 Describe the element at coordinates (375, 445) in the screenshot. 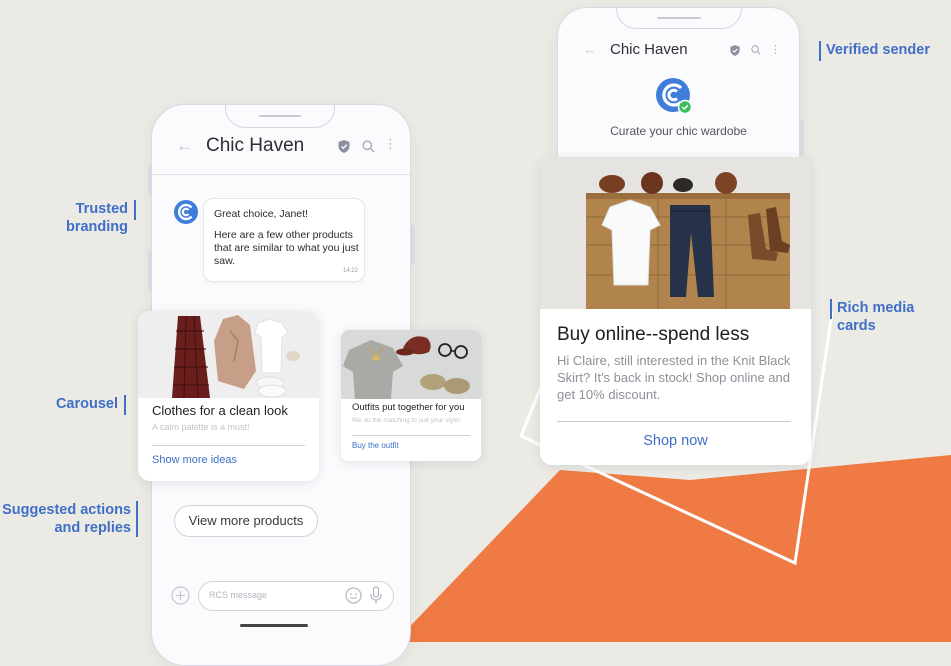

I see `buy-the-outfit-button: Buy the outfit` at that location.